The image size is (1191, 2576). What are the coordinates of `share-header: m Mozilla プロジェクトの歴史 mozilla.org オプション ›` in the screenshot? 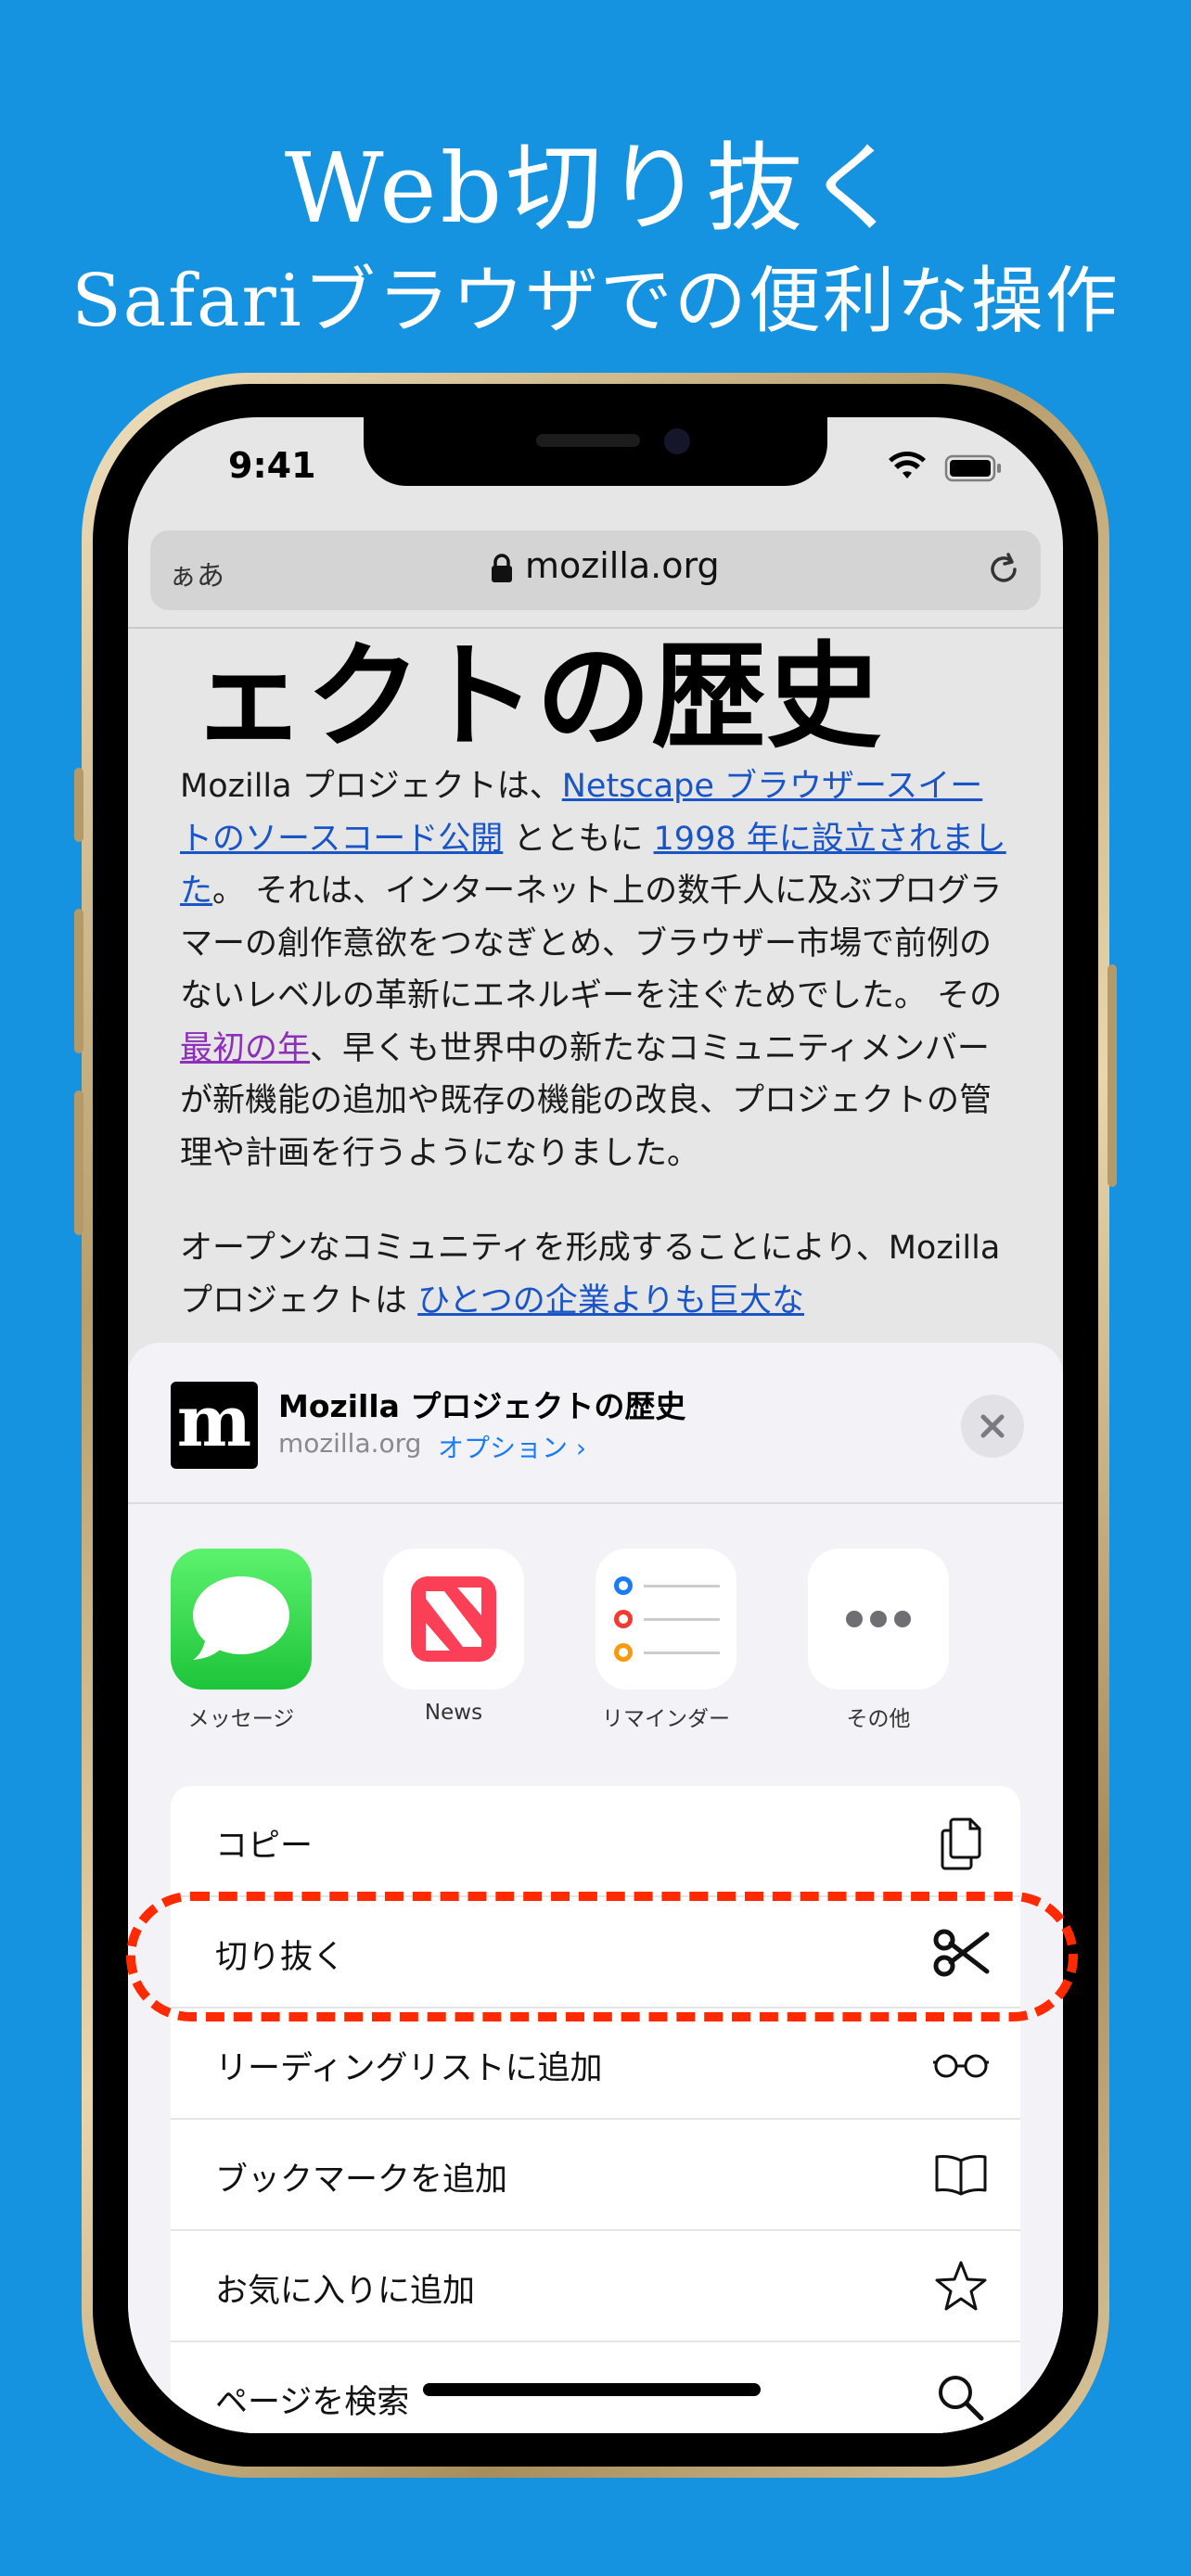 It's located at (595, 1423).